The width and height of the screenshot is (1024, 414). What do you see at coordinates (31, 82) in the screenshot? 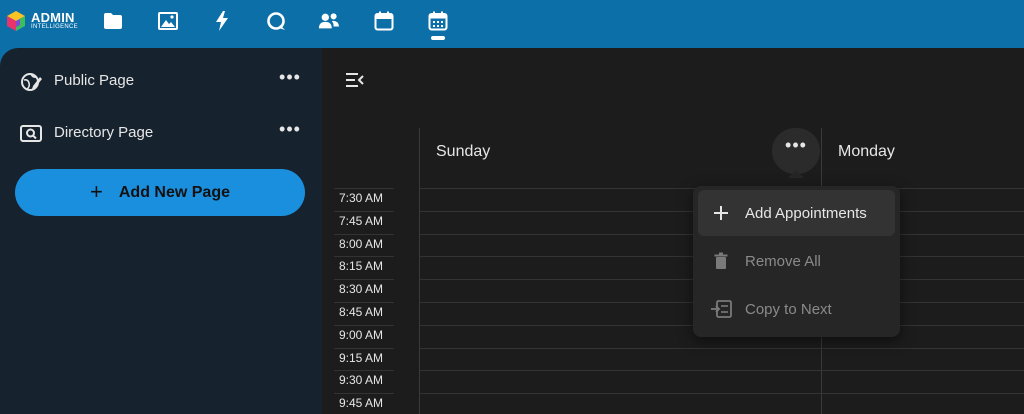
I see `globe-edit-icon` at bounding box center [31, 82].